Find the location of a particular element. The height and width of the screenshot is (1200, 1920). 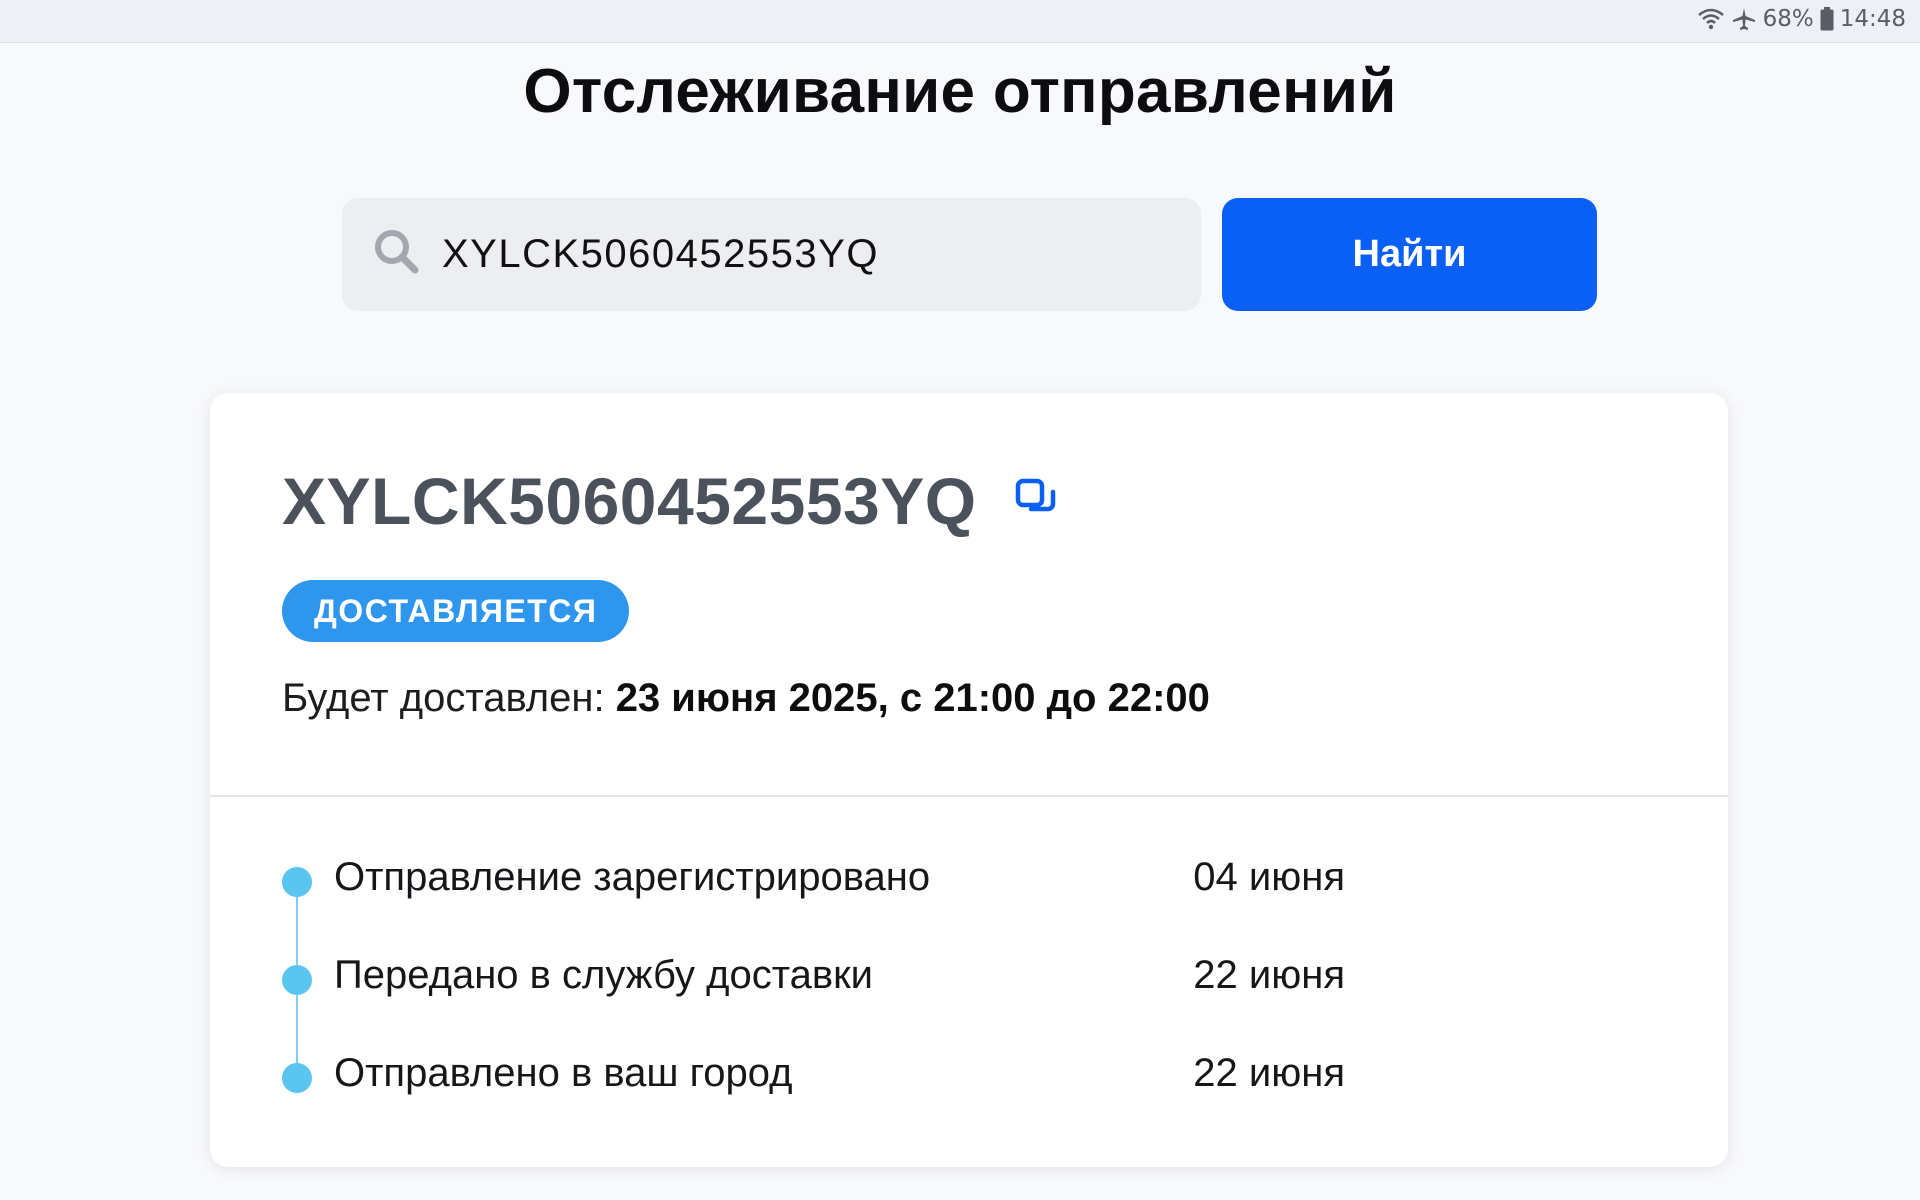

clock: 14:48 is located at coordinates (1872, 19).